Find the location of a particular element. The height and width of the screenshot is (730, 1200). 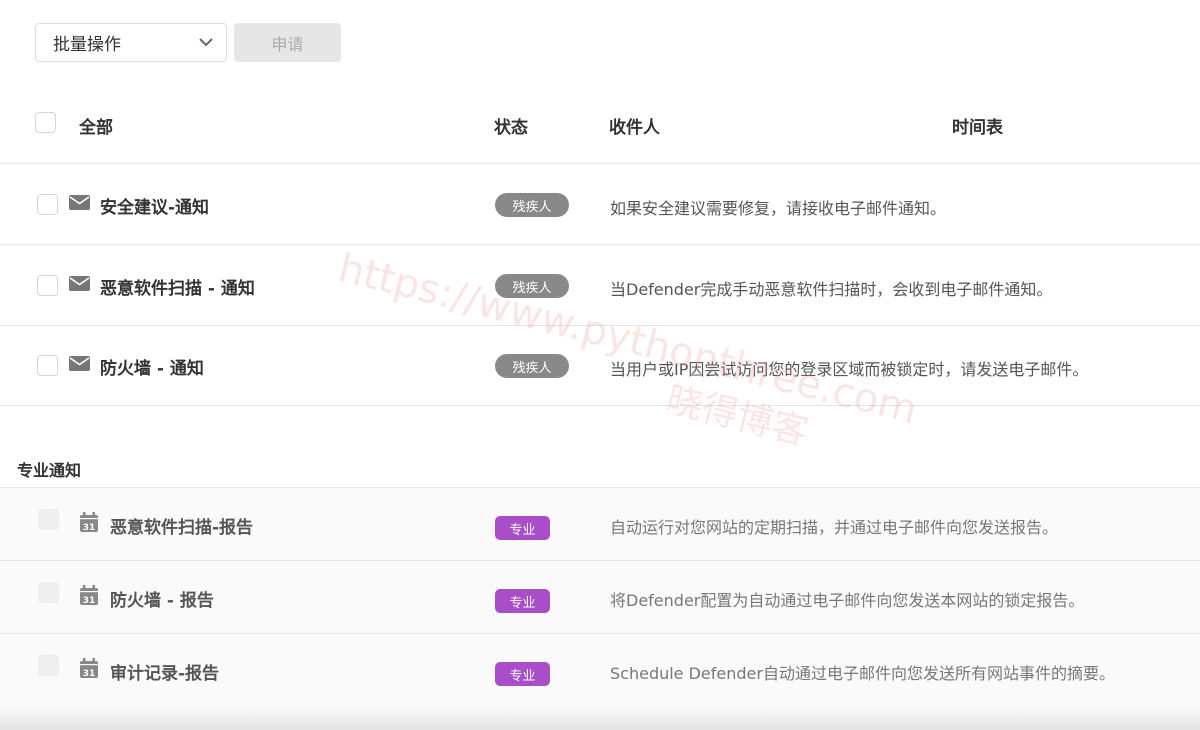

report-name: 审计记录-报告 is located at coordinates (165, 674).